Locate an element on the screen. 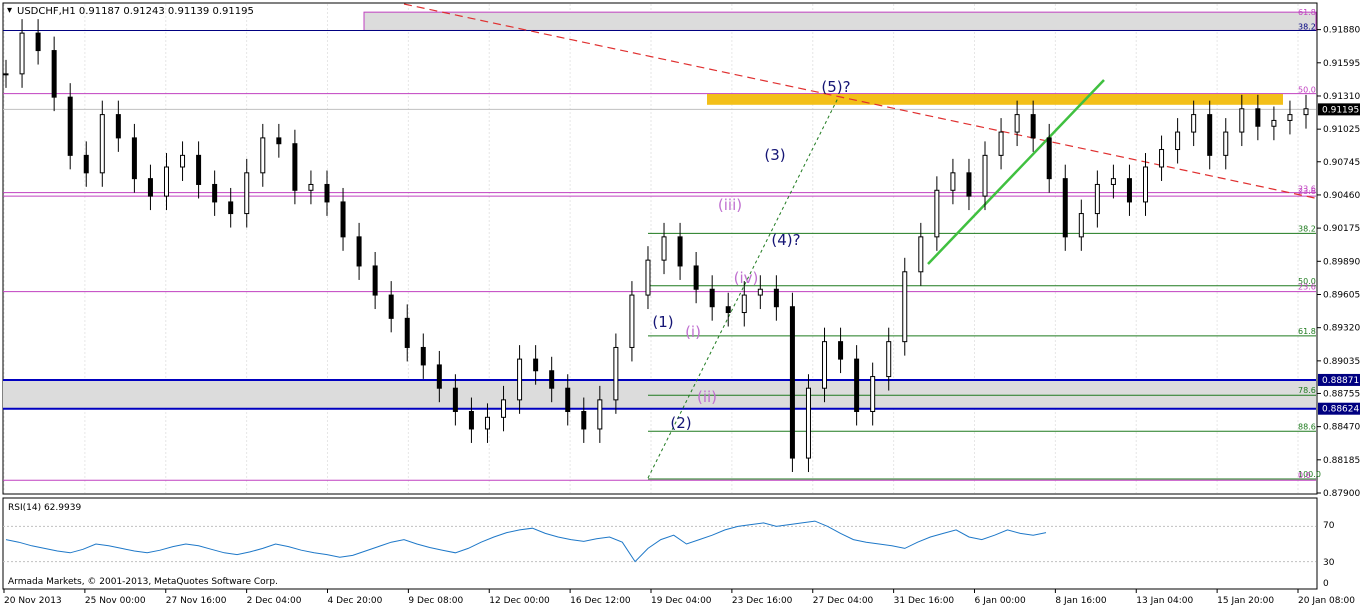 The height and width of the screenshot is (612, 1362). time-tick-label: 25 Nov 00:00 is located at coordinates (115, 601).